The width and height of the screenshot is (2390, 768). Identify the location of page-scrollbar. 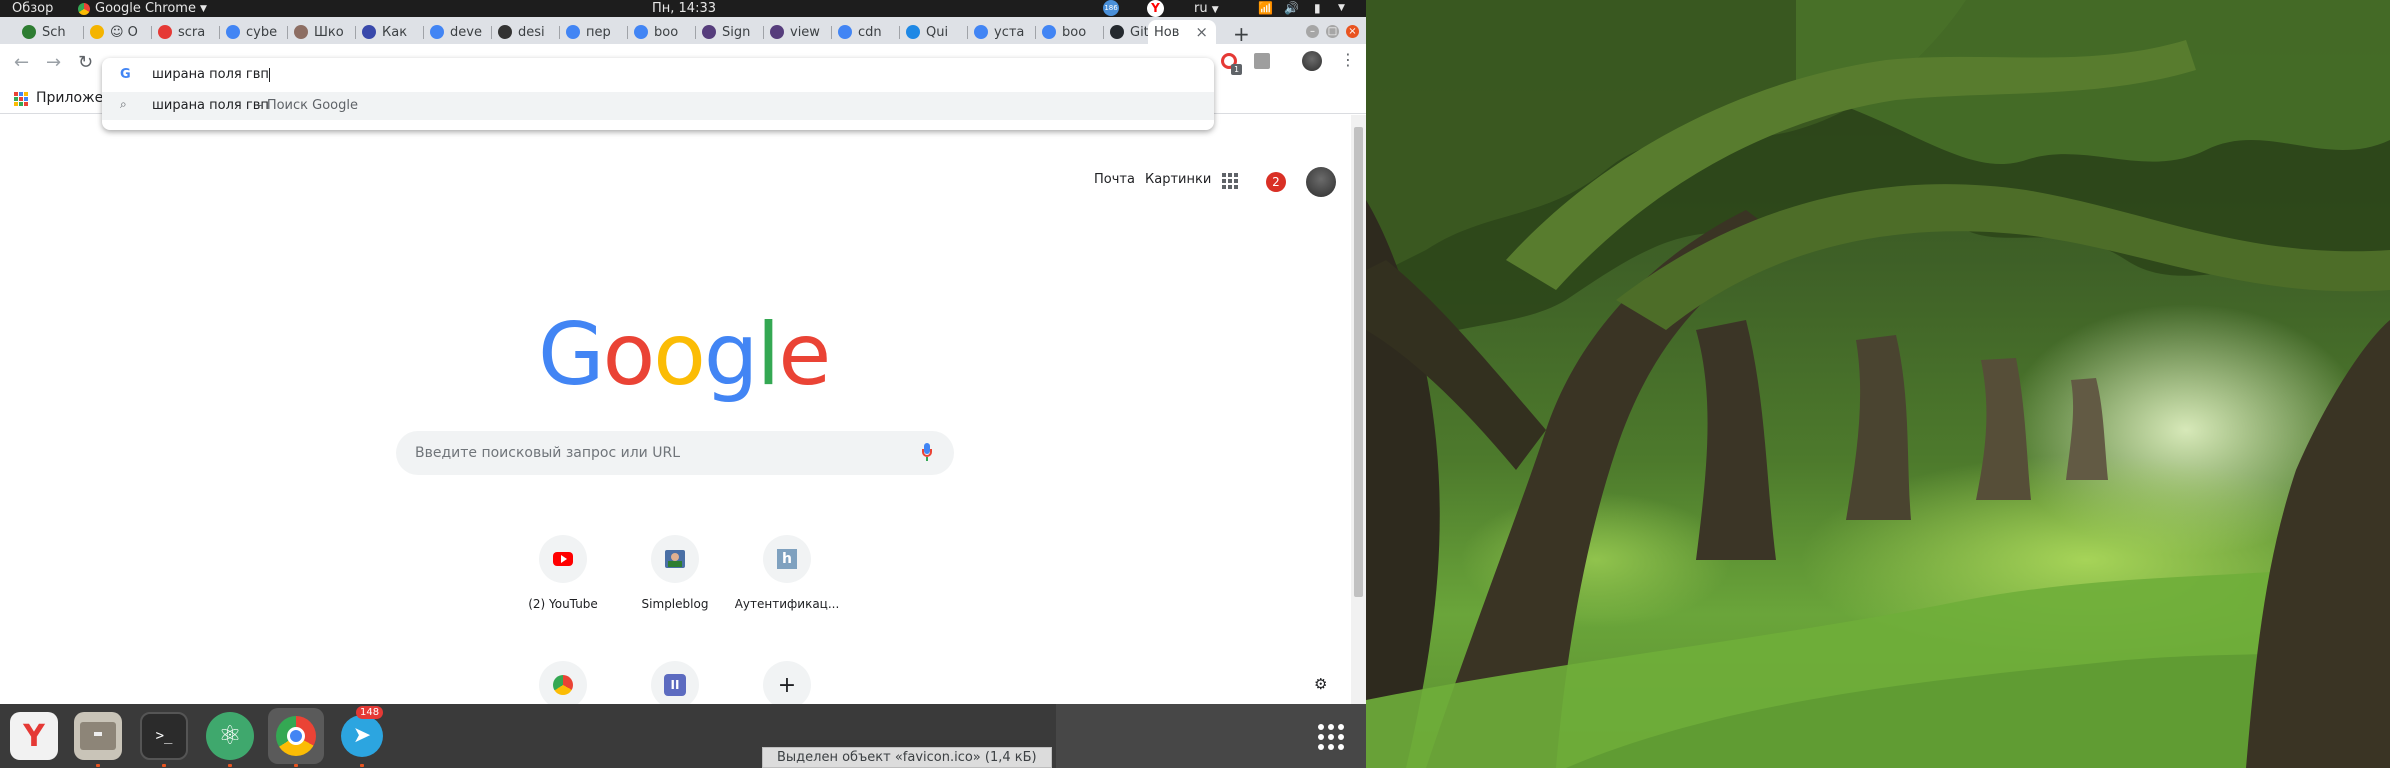
(1358, 409).